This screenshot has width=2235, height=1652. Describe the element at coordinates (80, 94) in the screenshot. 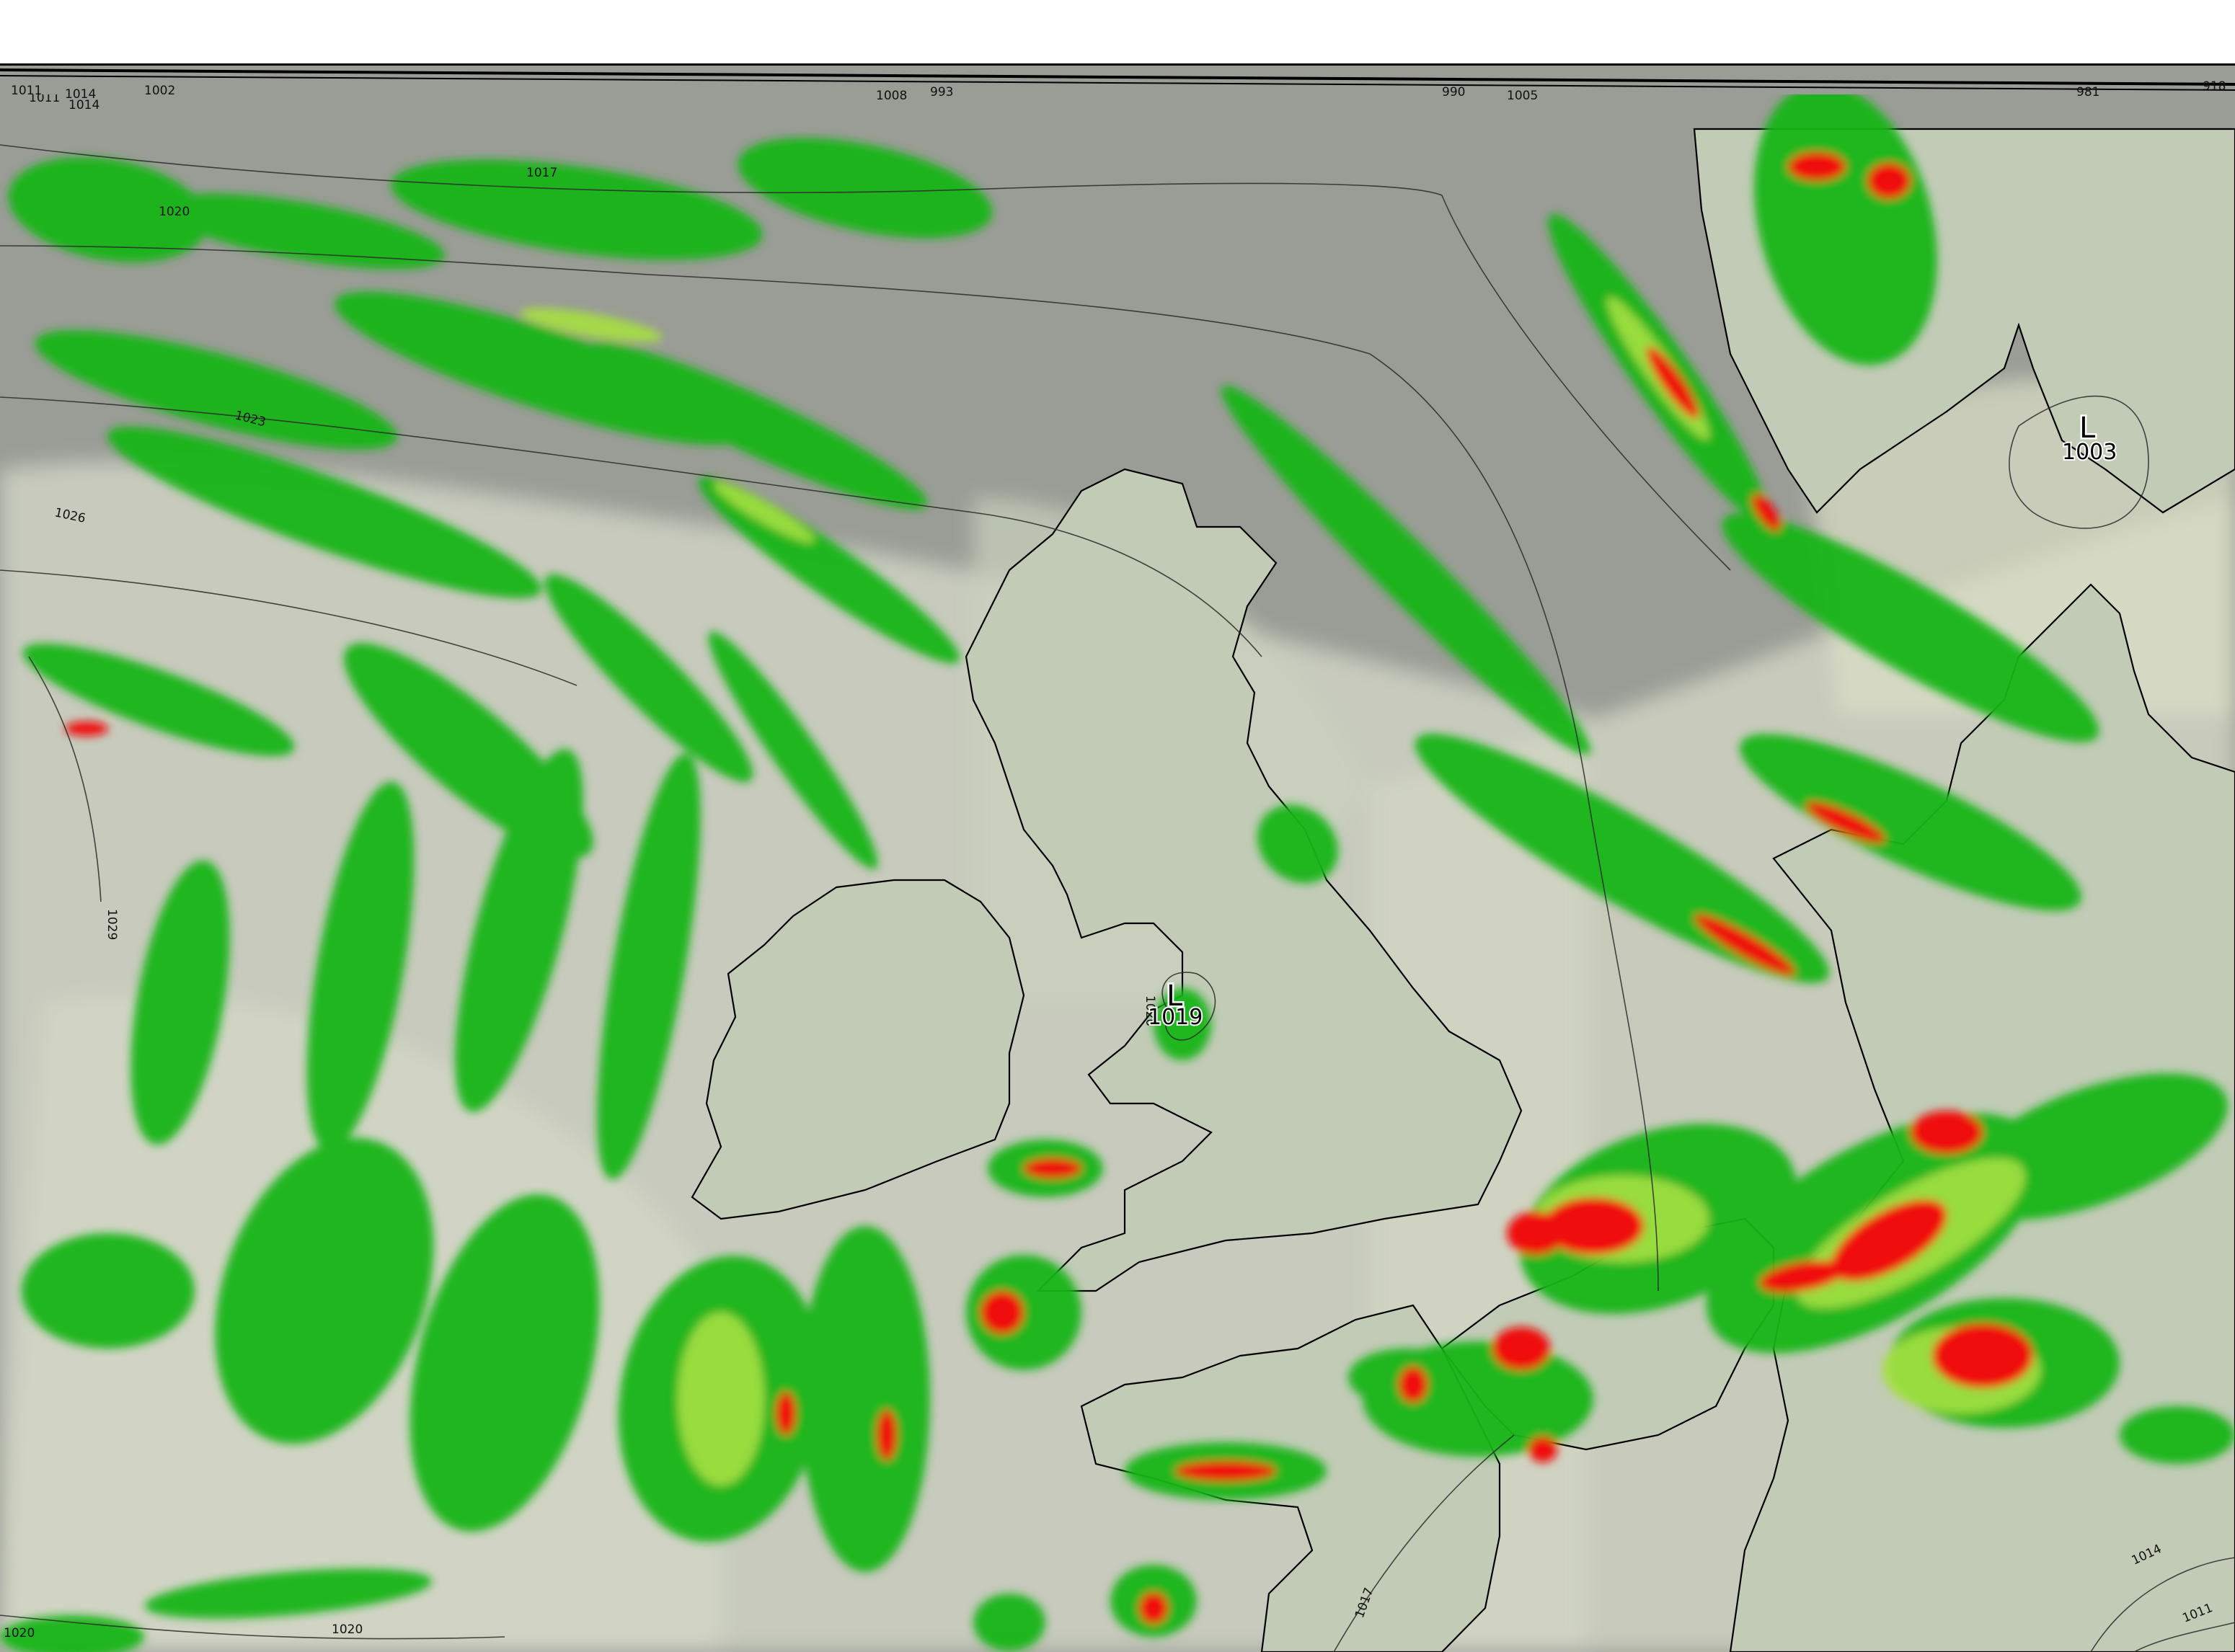

I see `top-edge-label: 1014` at that location.